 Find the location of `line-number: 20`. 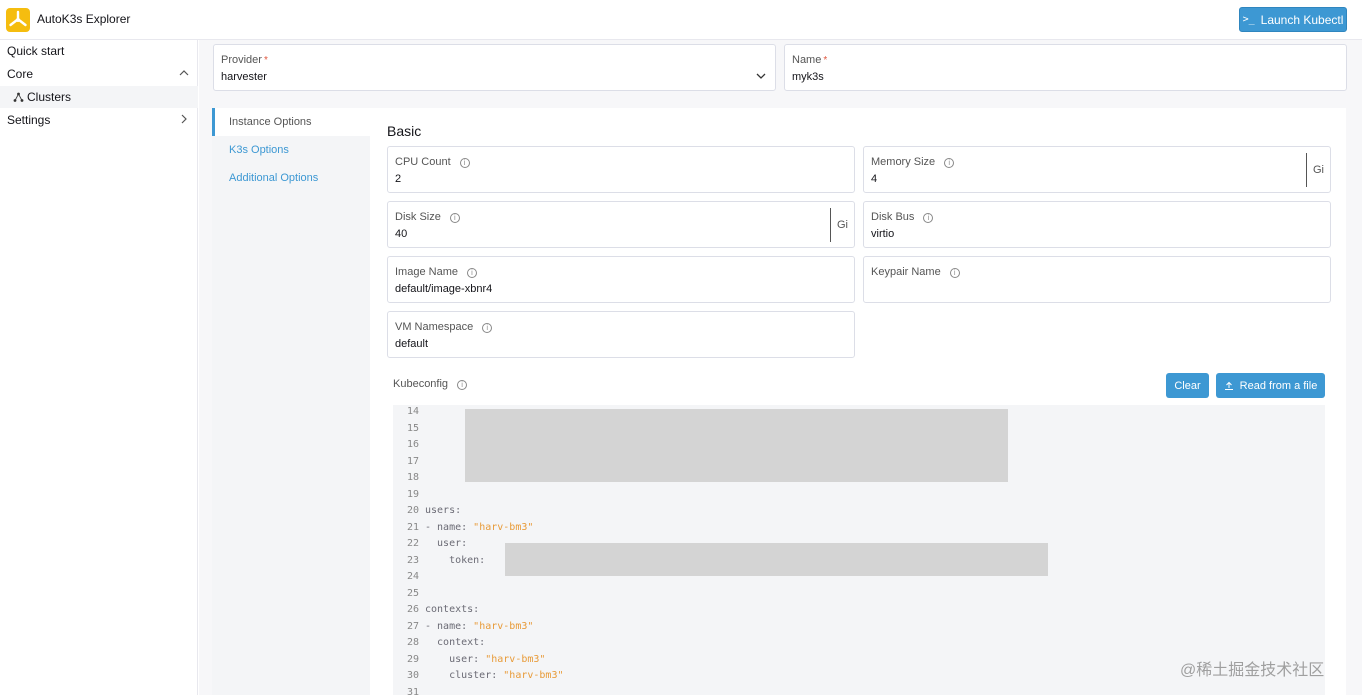

line-number: 20 is located at coordinates (412, 510).